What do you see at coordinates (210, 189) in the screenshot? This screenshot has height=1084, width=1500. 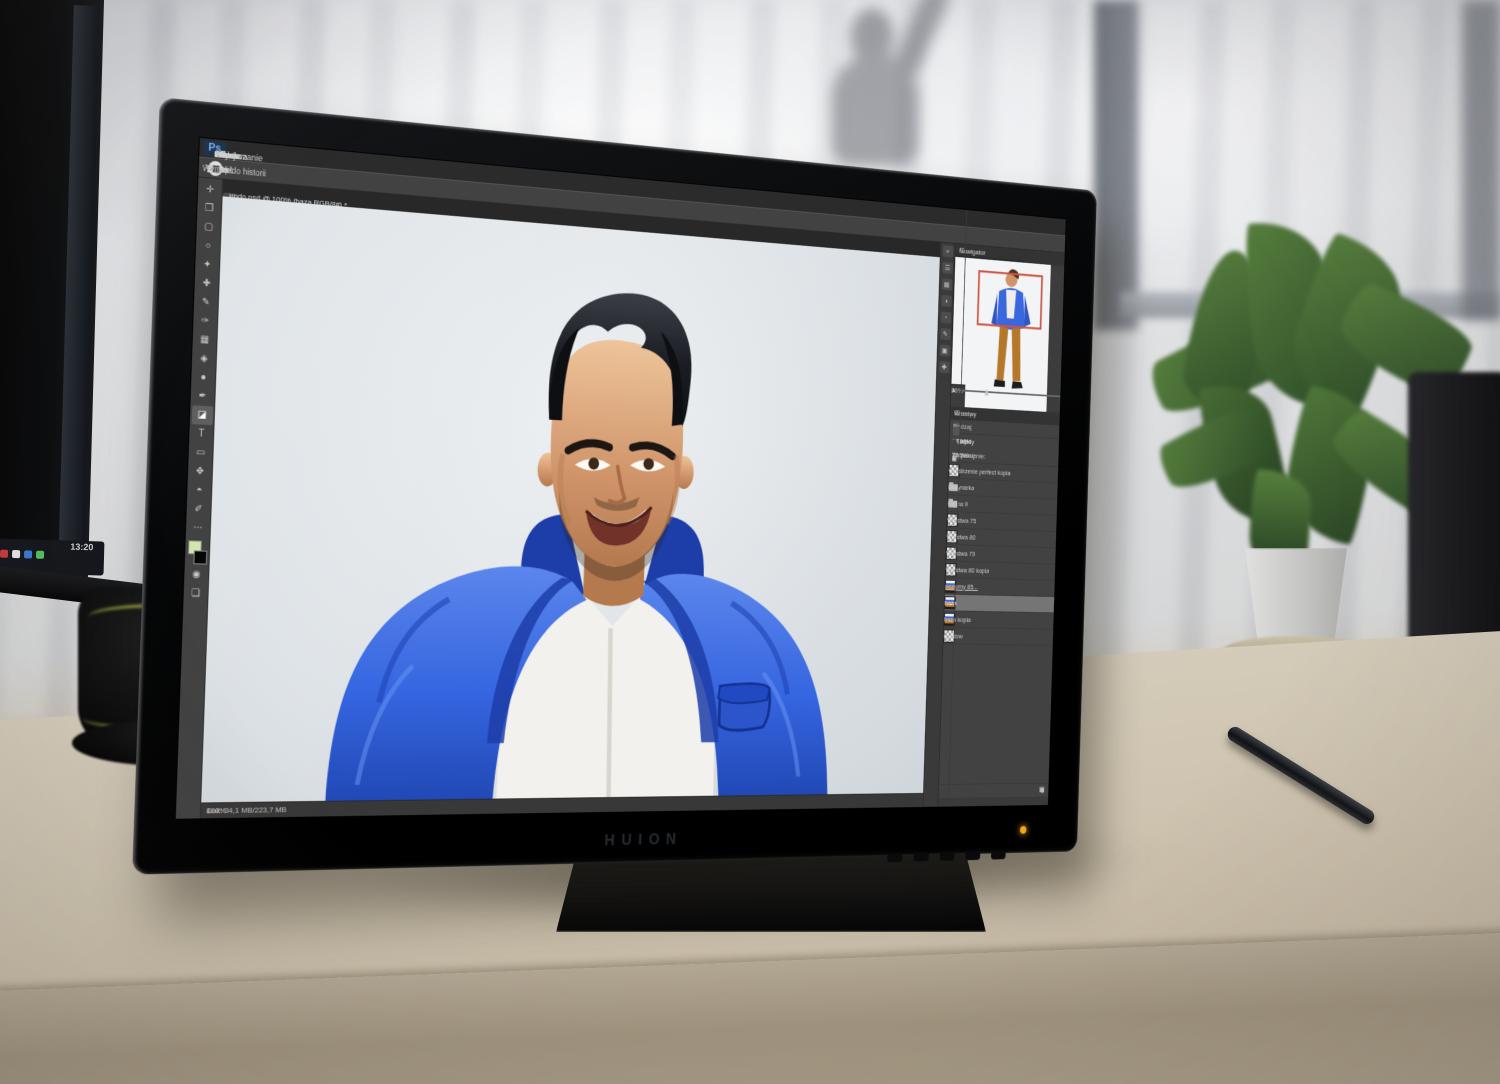 I see `move-tool-icon: ✛` at bounding box center [210, 189].